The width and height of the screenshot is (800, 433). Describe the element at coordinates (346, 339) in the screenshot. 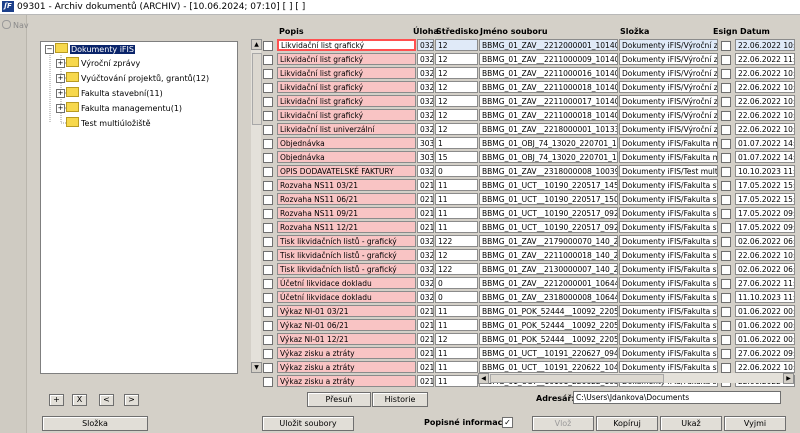

I see `cell-popis: Výkaz NI-01 12/21` at that location.